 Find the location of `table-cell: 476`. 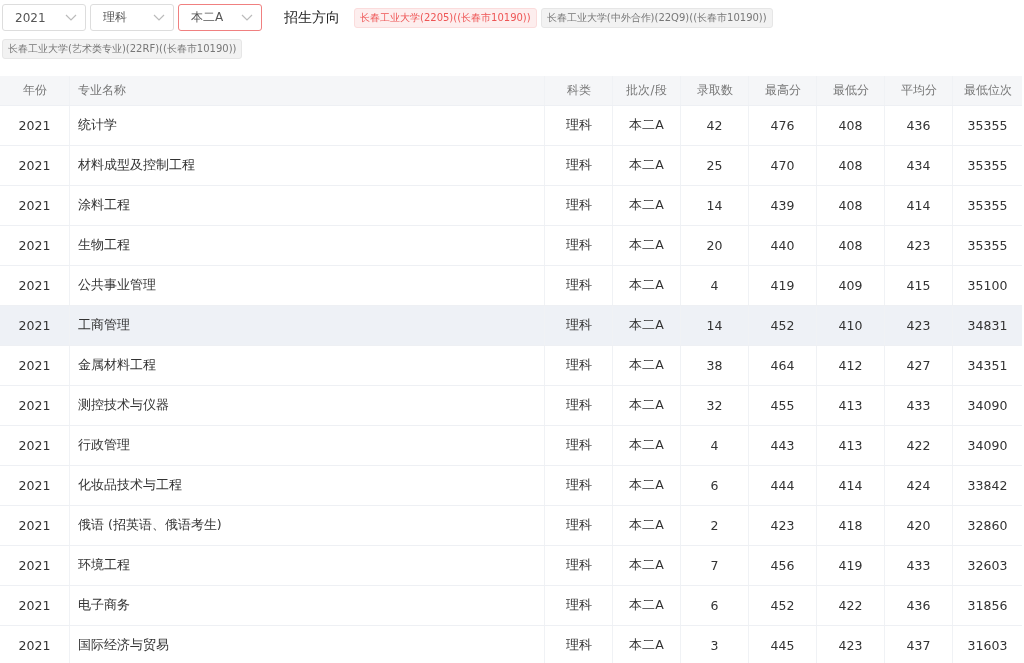

table-cell: 476 is located at coordinates (783, 125).